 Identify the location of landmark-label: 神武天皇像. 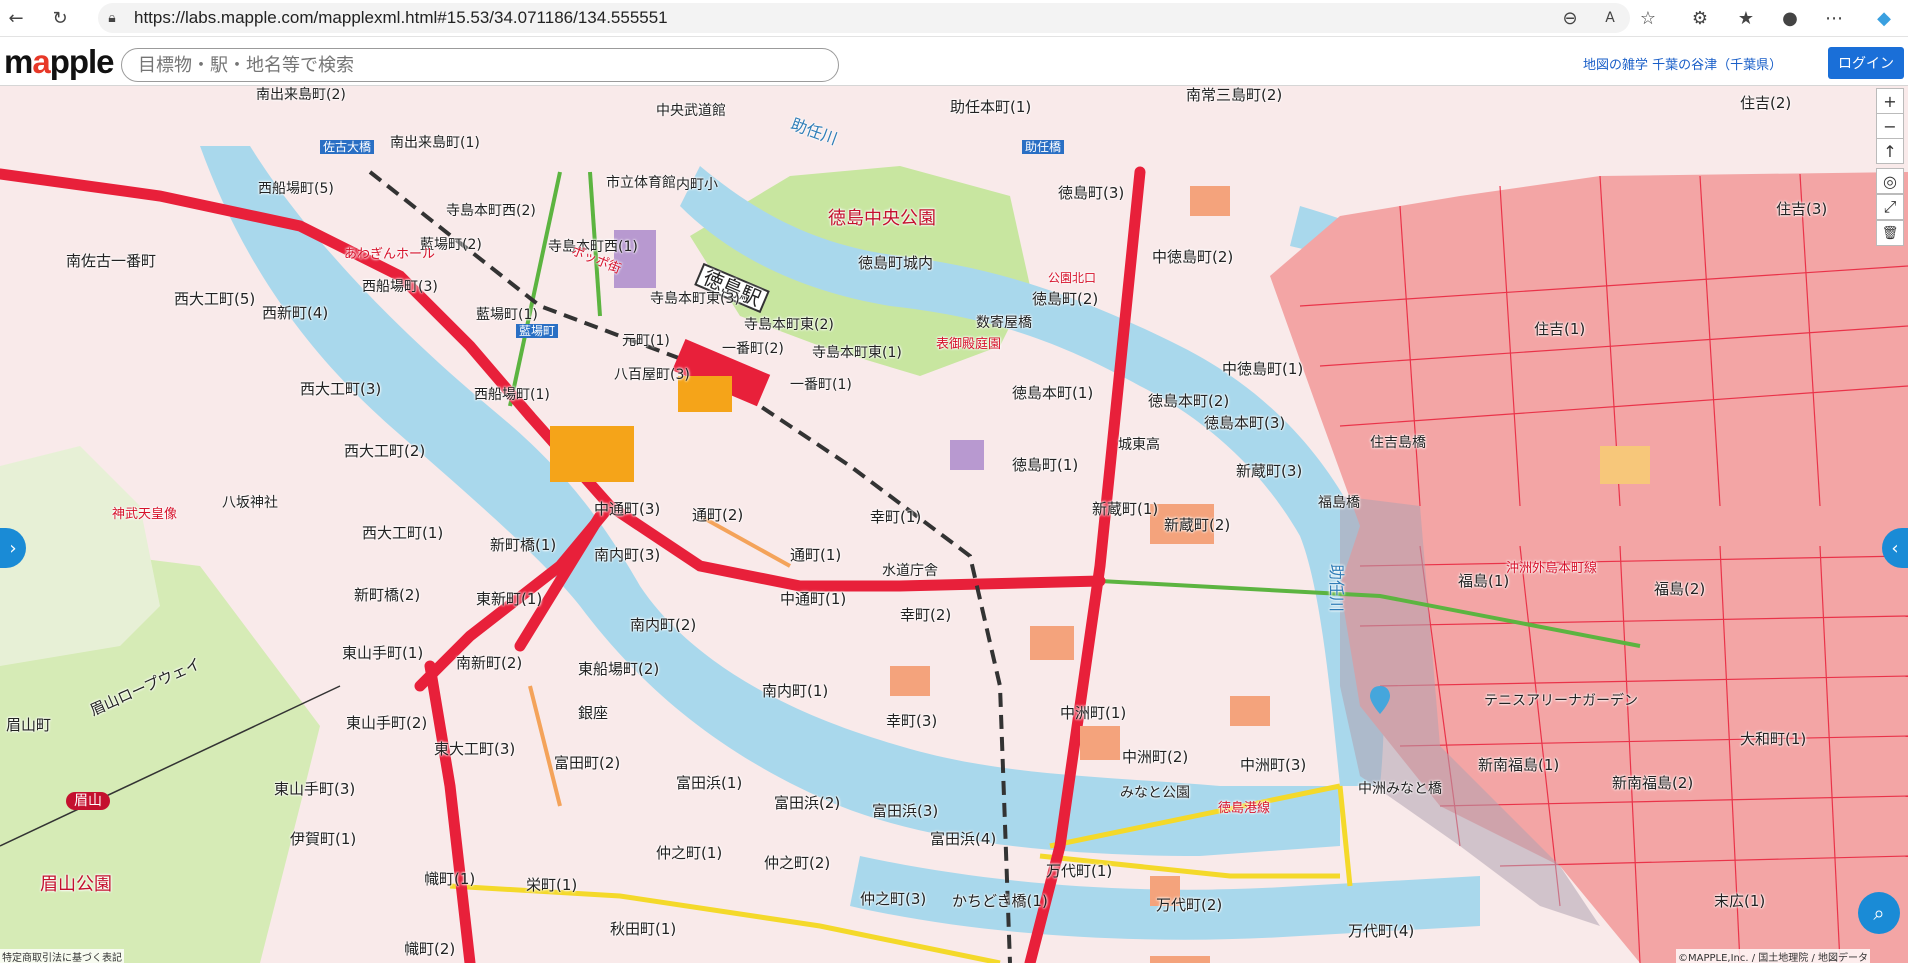
(144, 514).